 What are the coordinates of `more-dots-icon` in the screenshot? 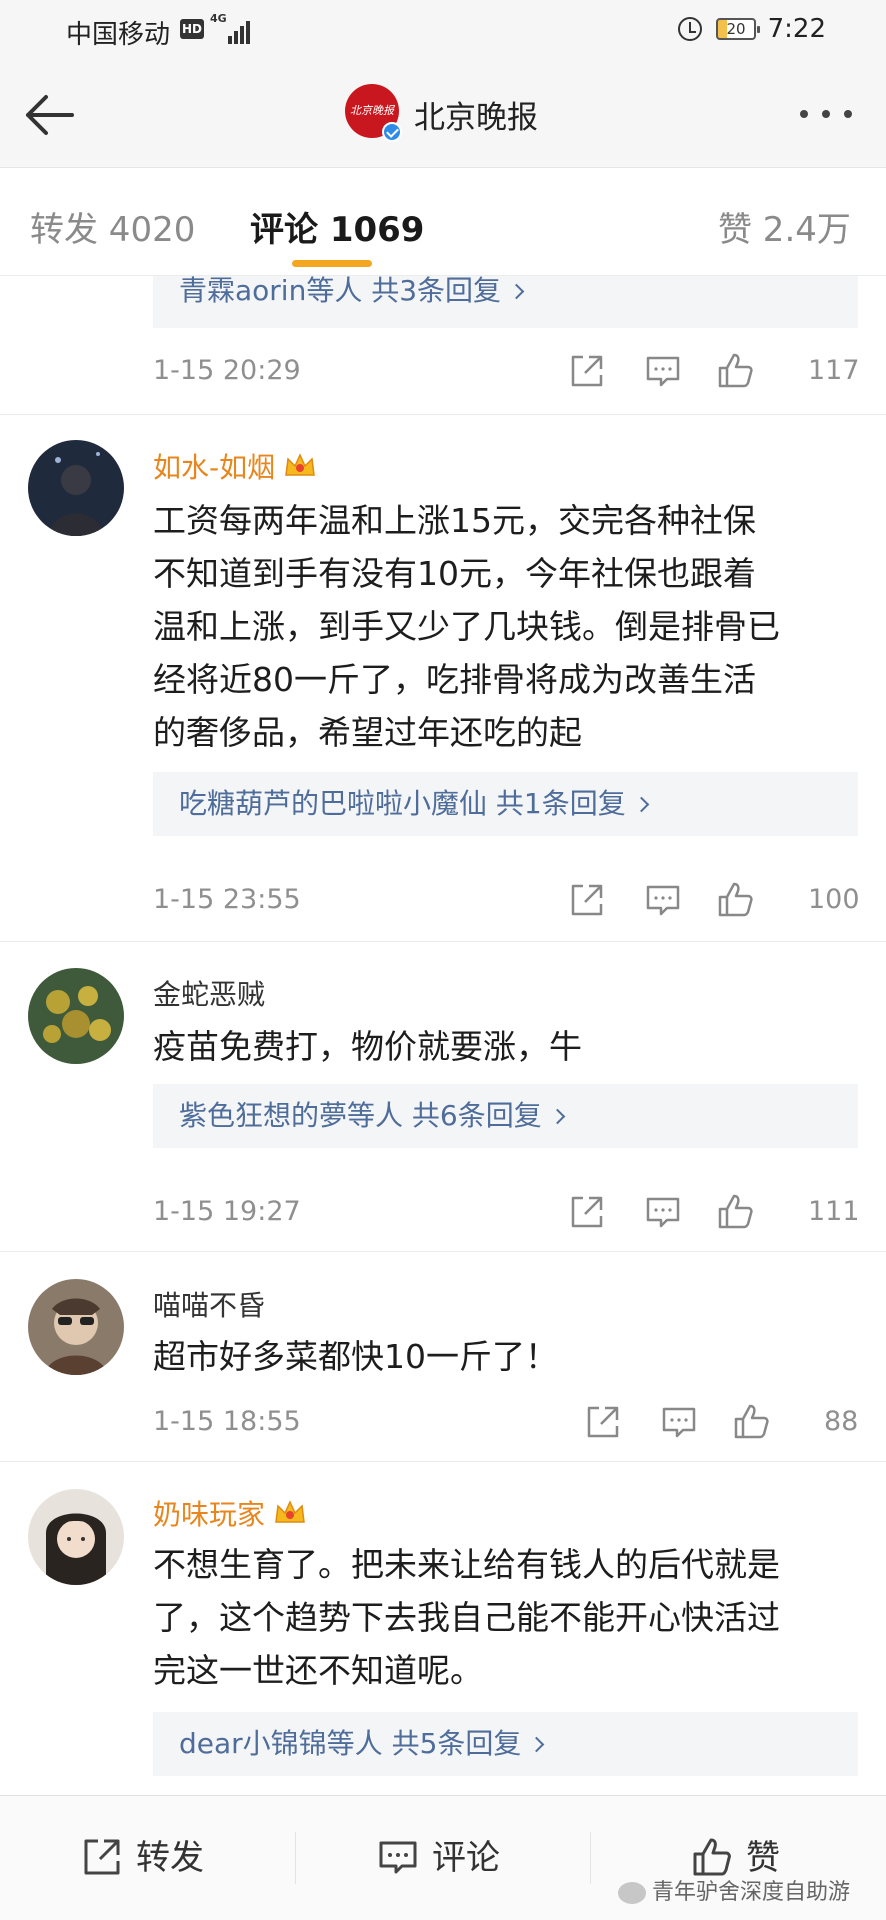 It's located at (830, 115).